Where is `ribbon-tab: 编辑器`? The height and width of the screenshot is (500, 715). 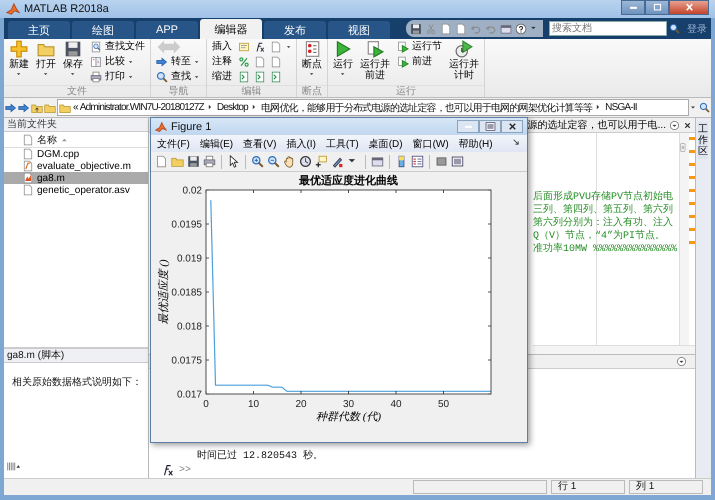 ribbon-tab: 编辑器 is located at coordinates (231, 29).